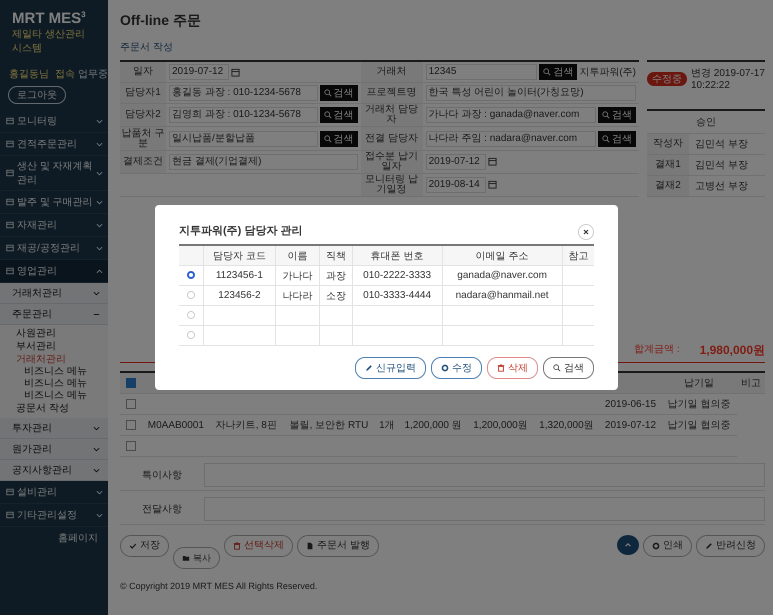  Describe the element at coordinates (186, 558) in the screenshot. I see `folder-icon` at that location.